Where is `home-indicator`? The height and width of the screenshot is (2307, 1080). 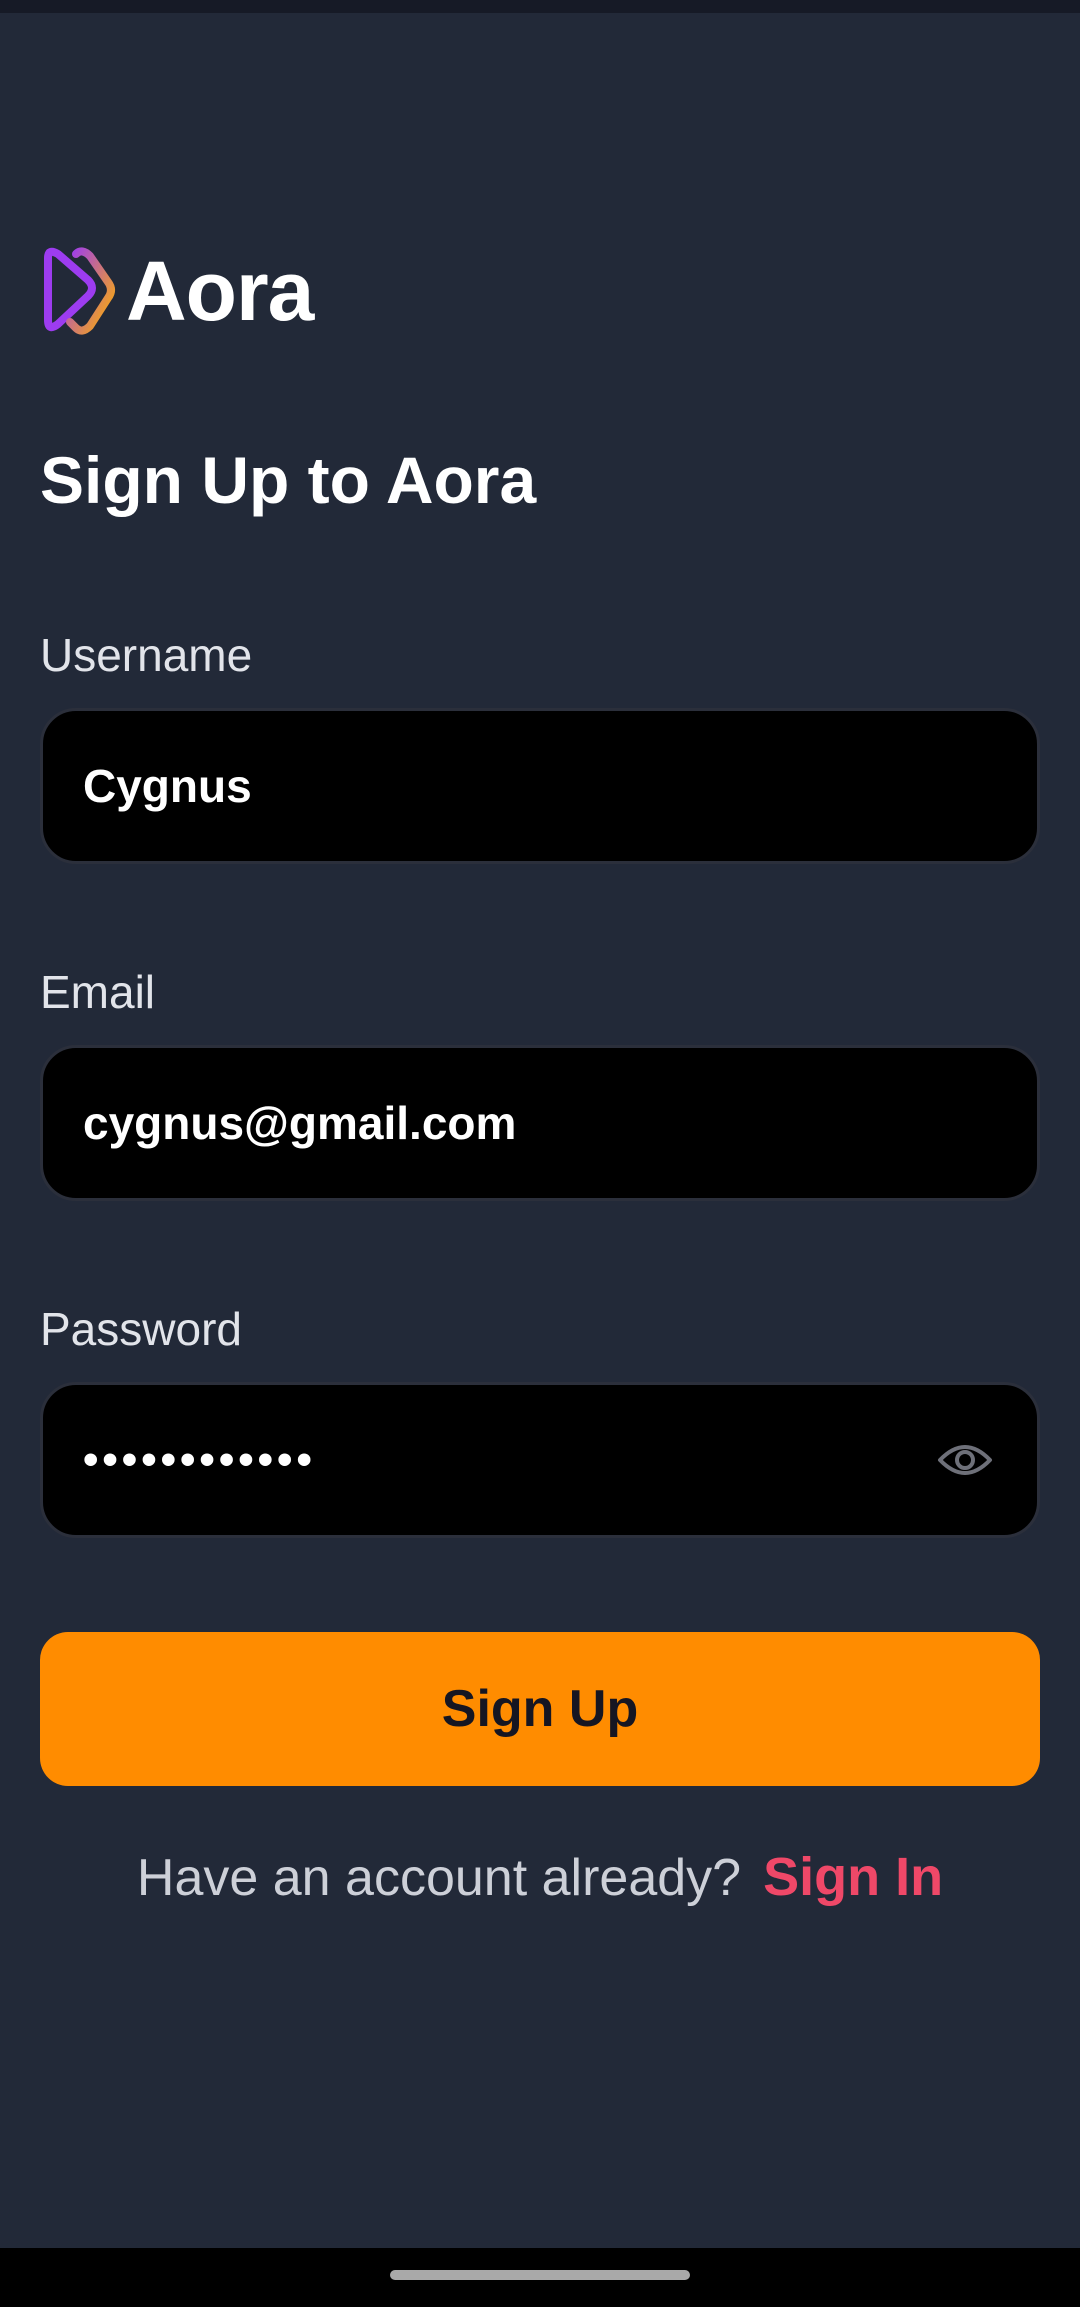 home-indicator is located at coordinates (540, 2275).